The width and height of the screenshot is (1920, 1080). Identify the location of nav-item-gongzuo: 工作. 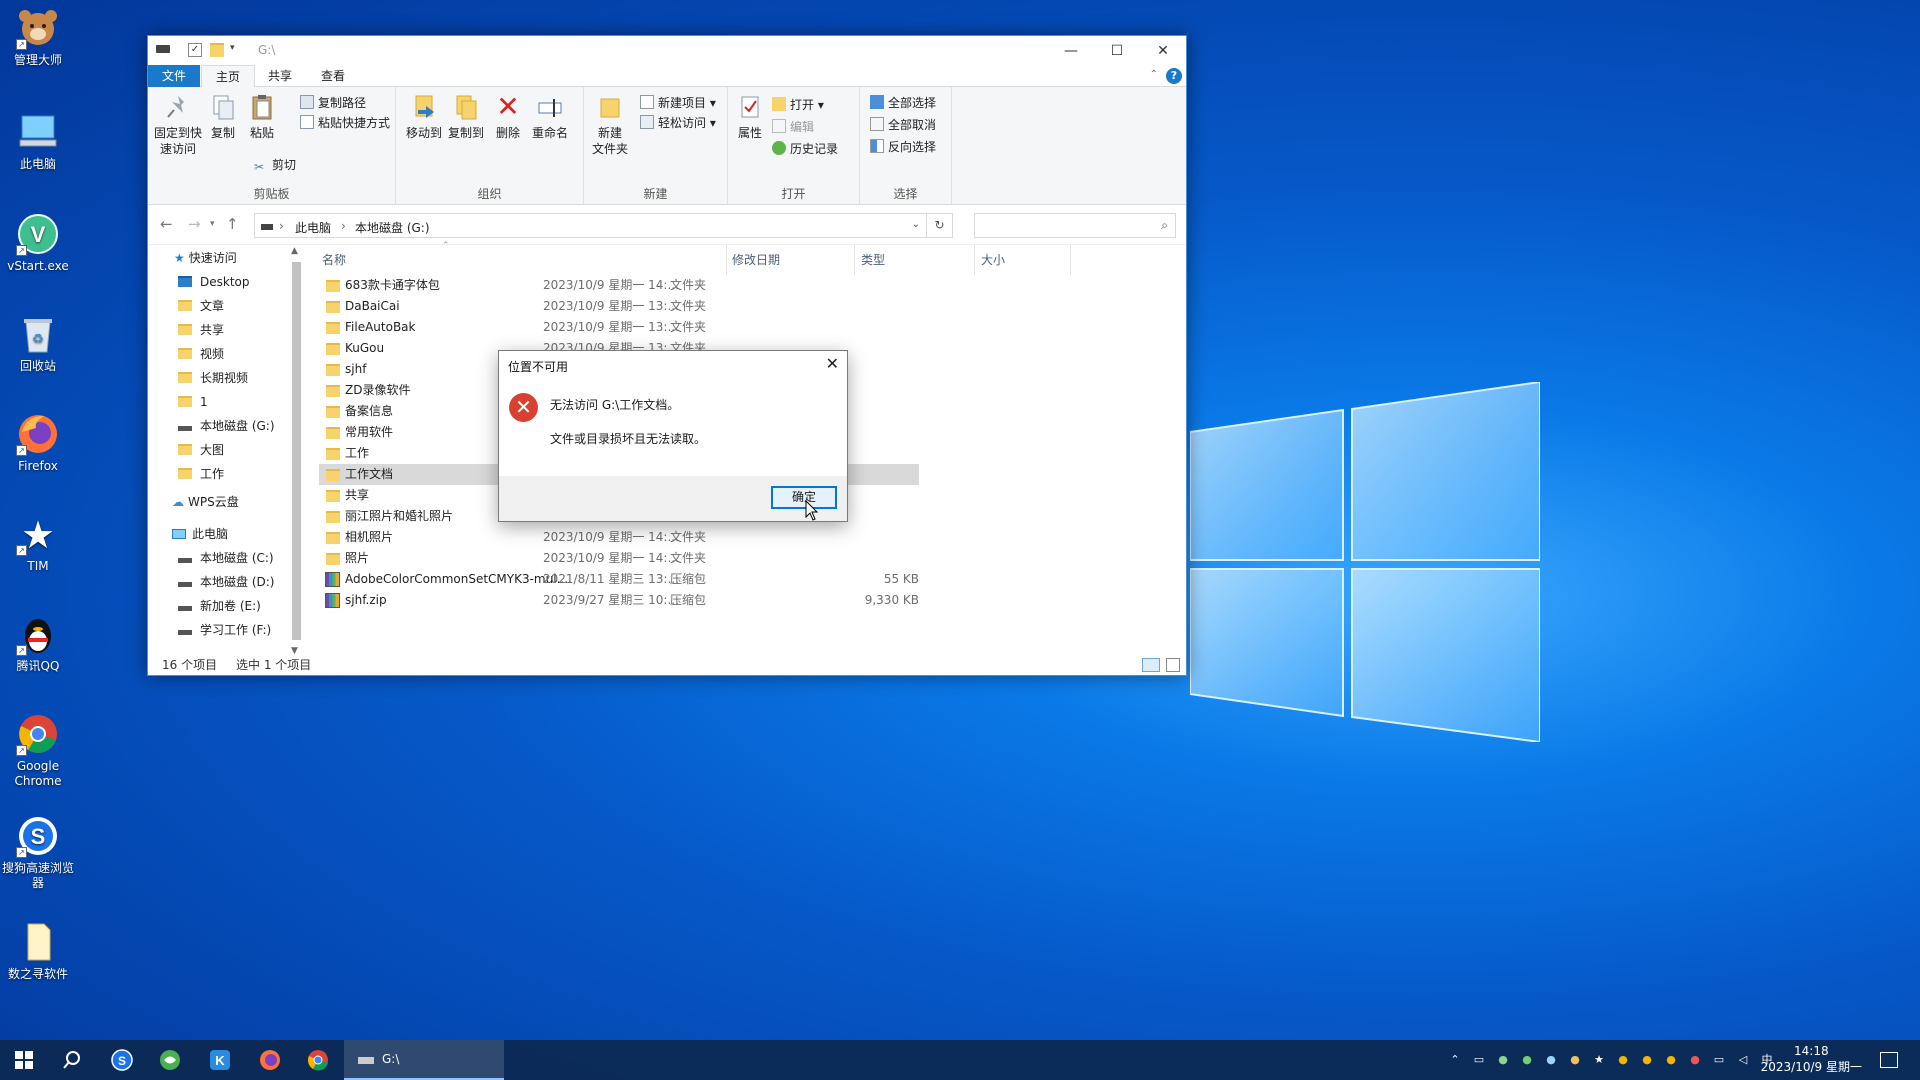
(201, 474).